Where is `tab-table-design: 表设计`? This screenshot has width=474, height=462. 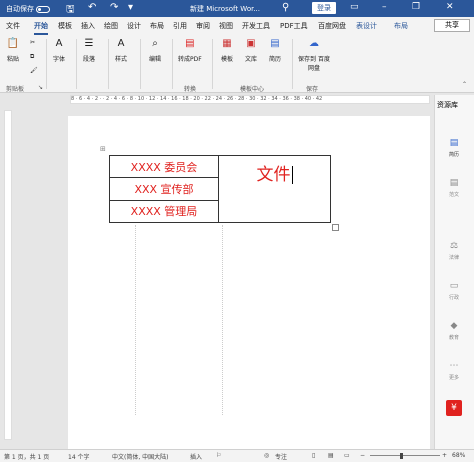 tab-table-design: 表设计 is located at coordinates (366, 26).